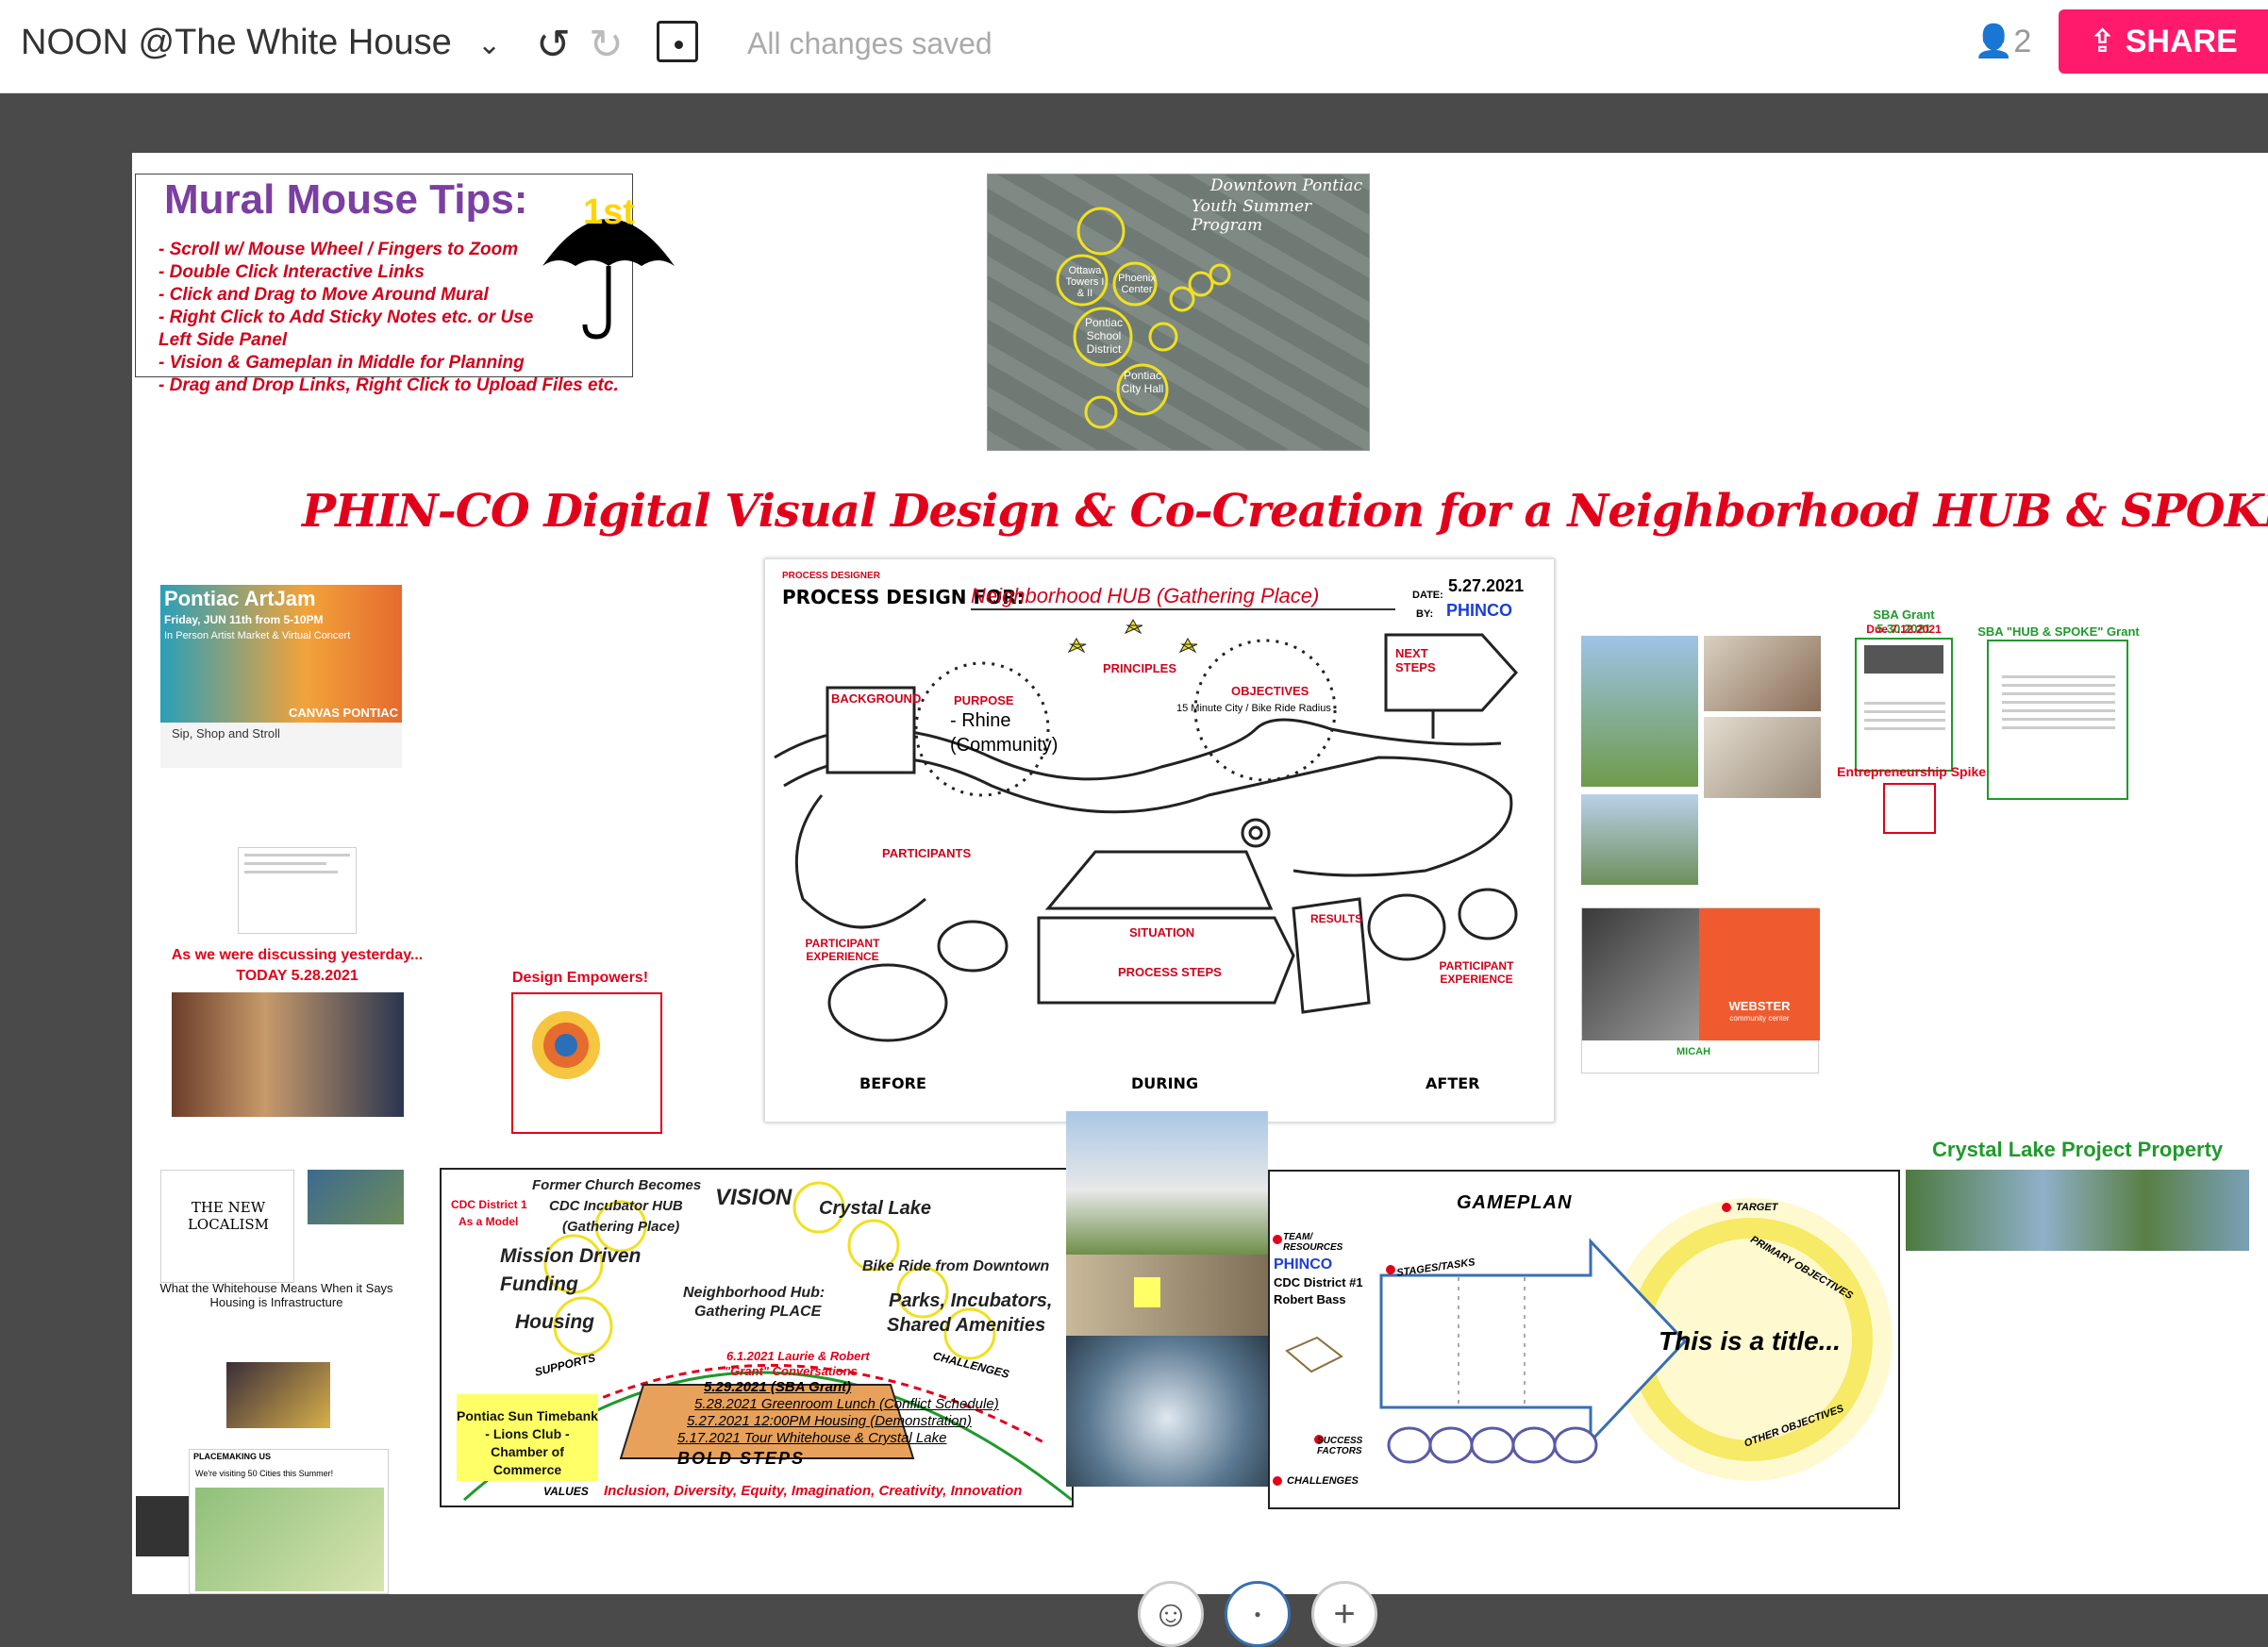 The height and width of the screenshot is (1647, 2268). What do you see at coordinates (554, 45) in the screenshot?
I see `undo-icon: ↺` at bounding box center [554, 45].